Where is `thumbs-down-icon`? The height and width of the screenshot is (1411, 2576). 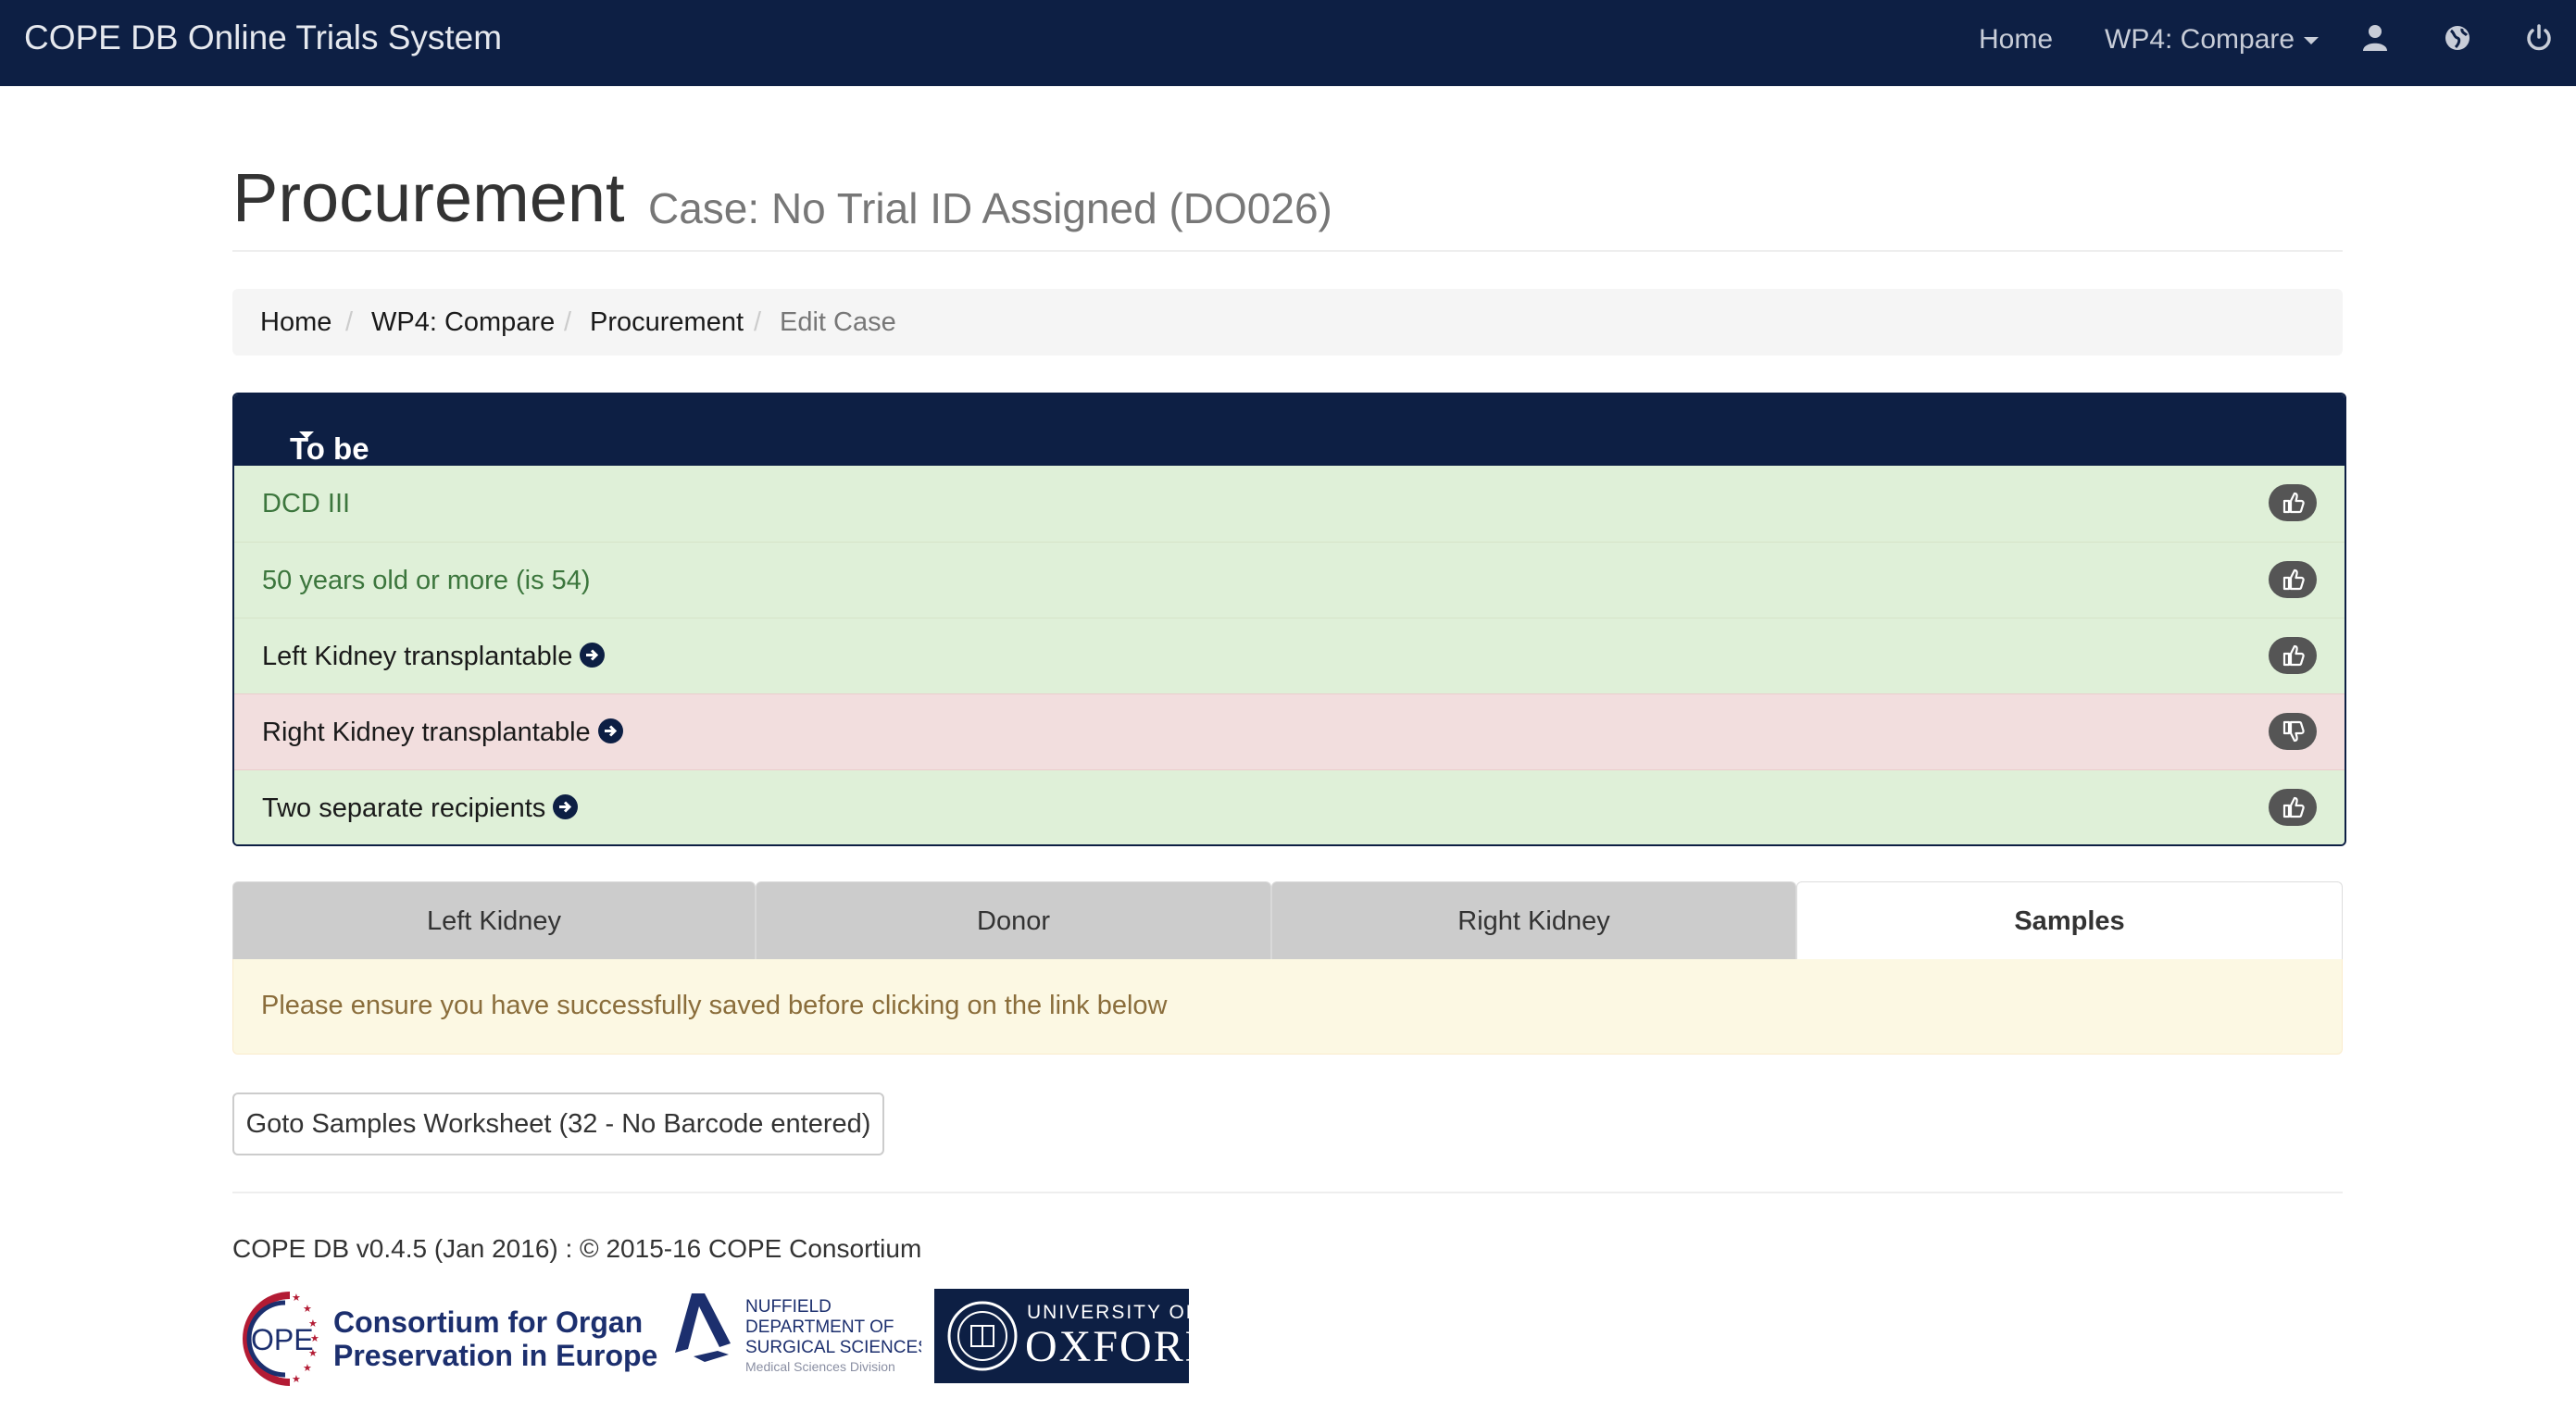
thumbs-down-icon is located at coordinates (2293, 731).